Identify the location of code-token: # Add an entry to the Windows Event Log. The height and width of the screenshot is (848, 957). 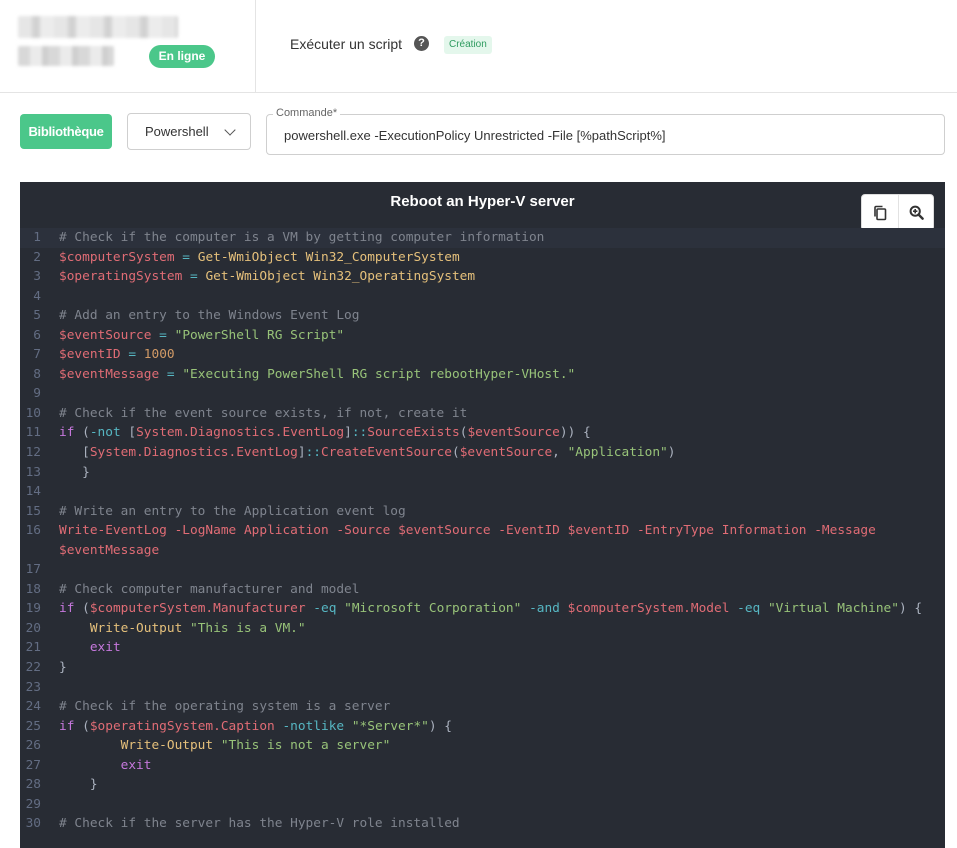
(209, 316).